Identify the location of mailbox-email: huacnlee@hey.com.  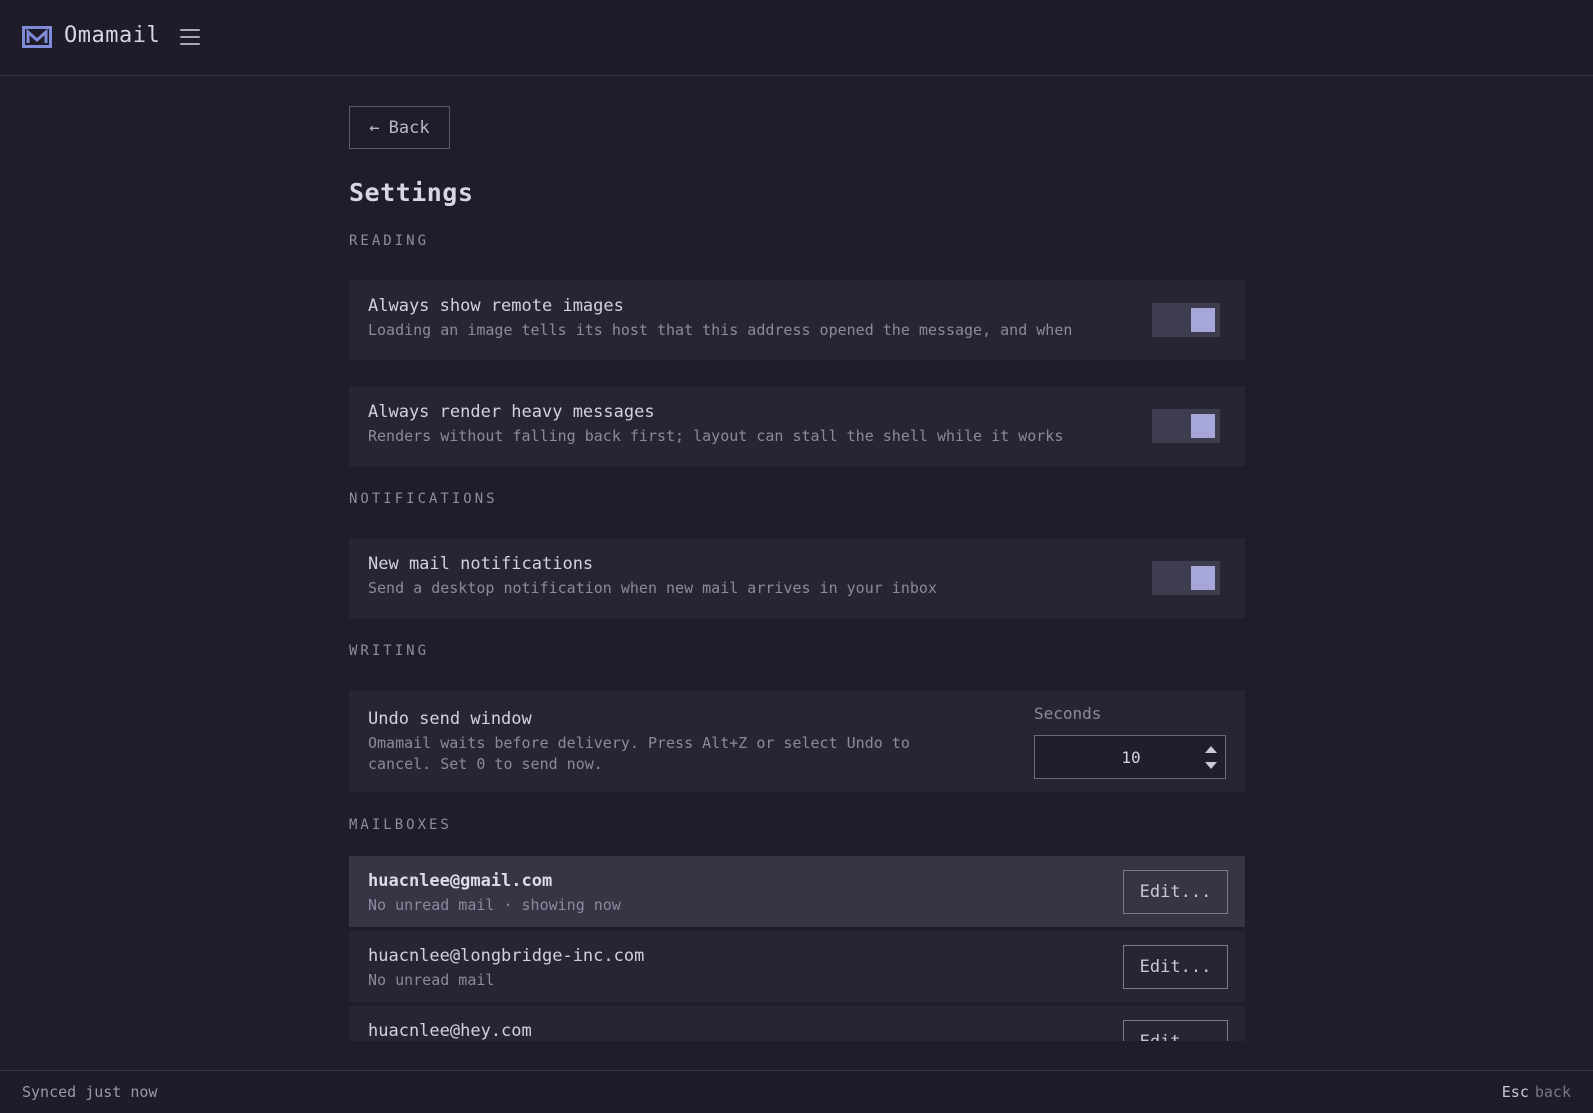
(450, 1031).